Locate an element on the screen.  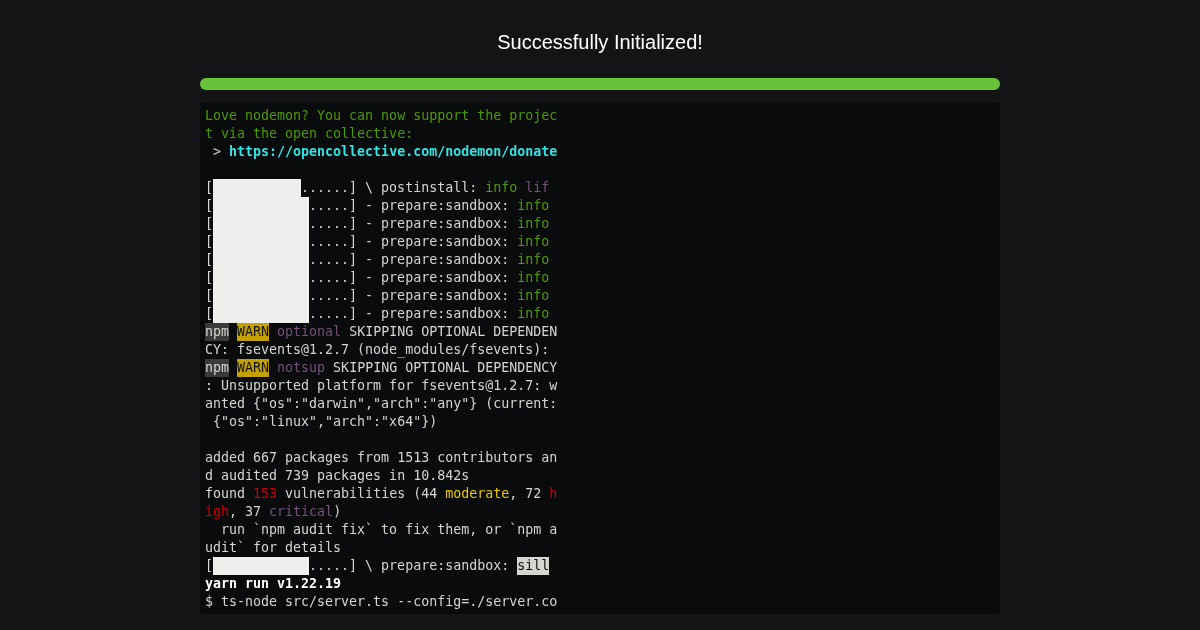
terminal-text: h is located at coordinates (553, 494).